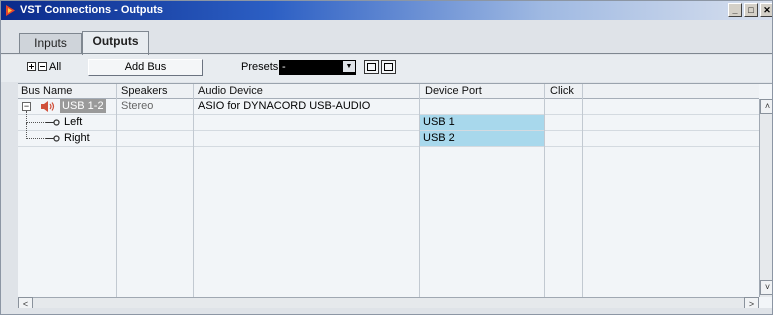 The image size is (773, 315). Describe the element at coordinates (10, 10) in the screenshot. I see `vst-logo-icon` at that location.